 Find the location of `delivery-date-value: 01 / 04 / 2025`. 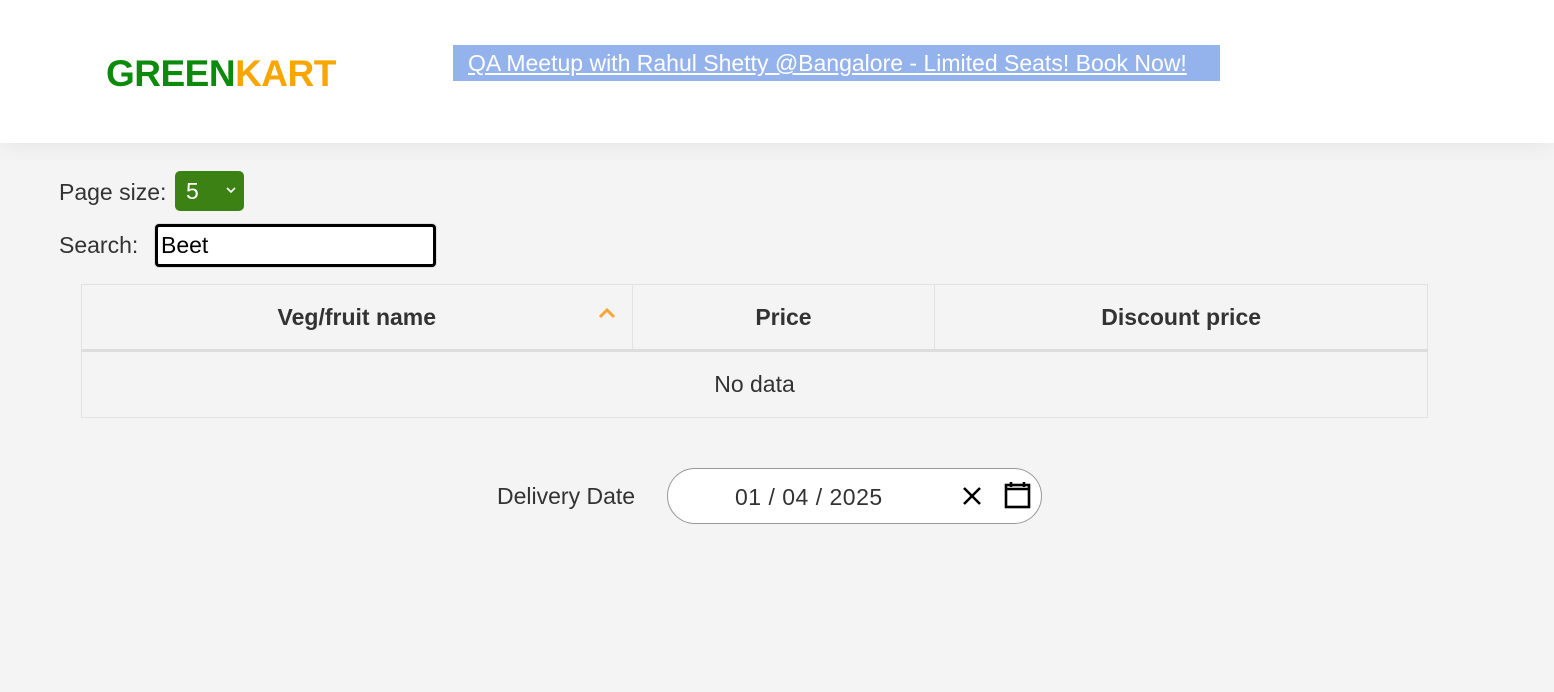

delivery-date-value: 01 / 04 / 2025 is located at coordinates (809, 497).